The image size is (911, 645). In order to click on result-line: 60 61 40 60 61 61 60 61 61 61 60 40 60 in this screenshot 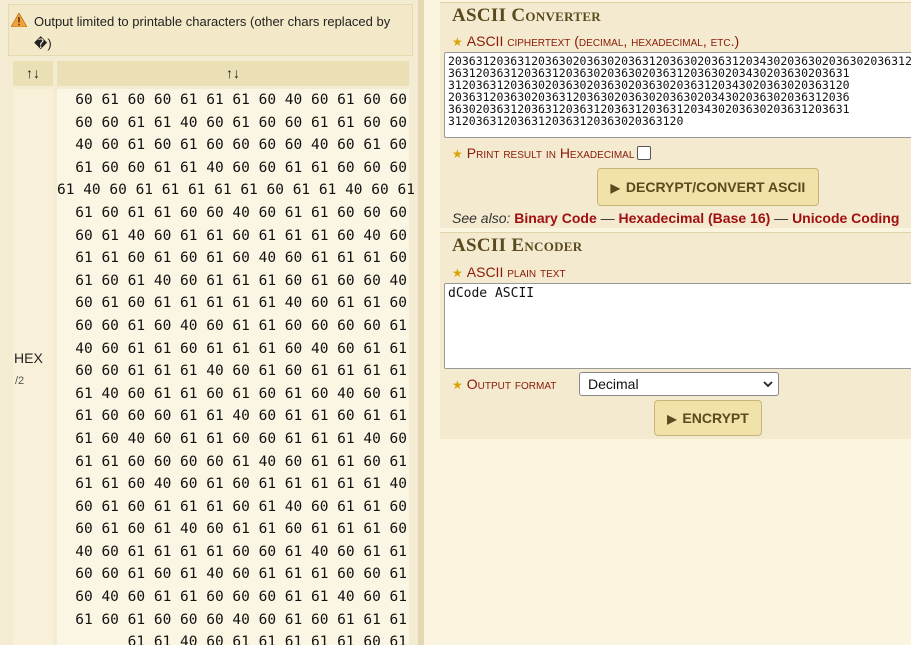, I will do `click(241, 235)`.